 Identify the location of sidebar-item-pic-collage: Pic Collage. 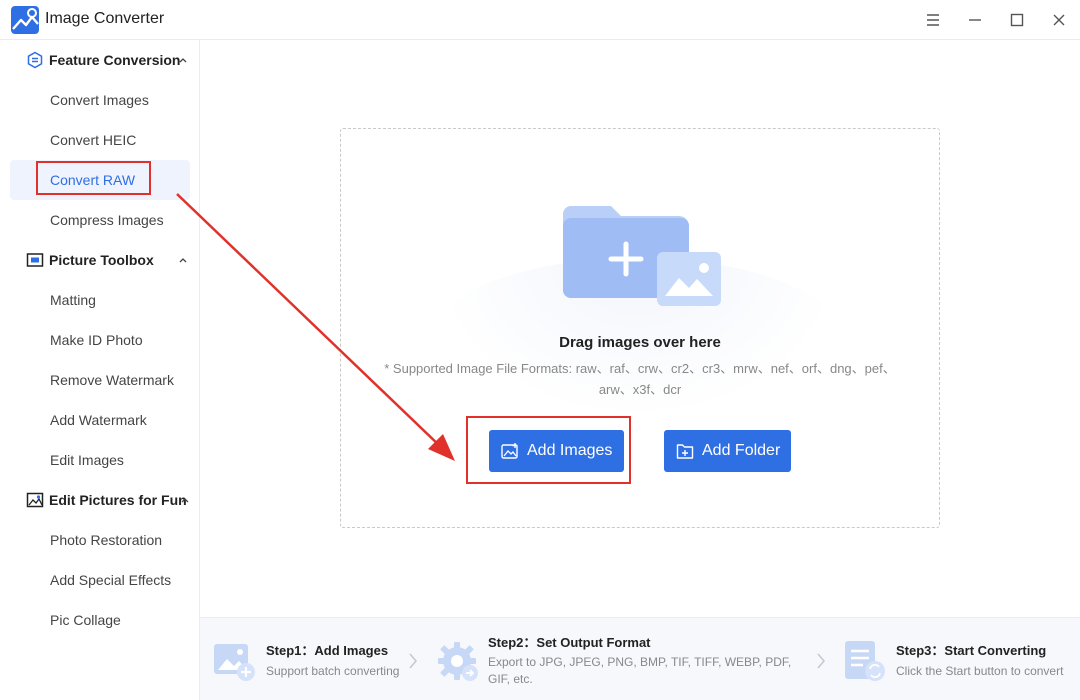
(100, 620).